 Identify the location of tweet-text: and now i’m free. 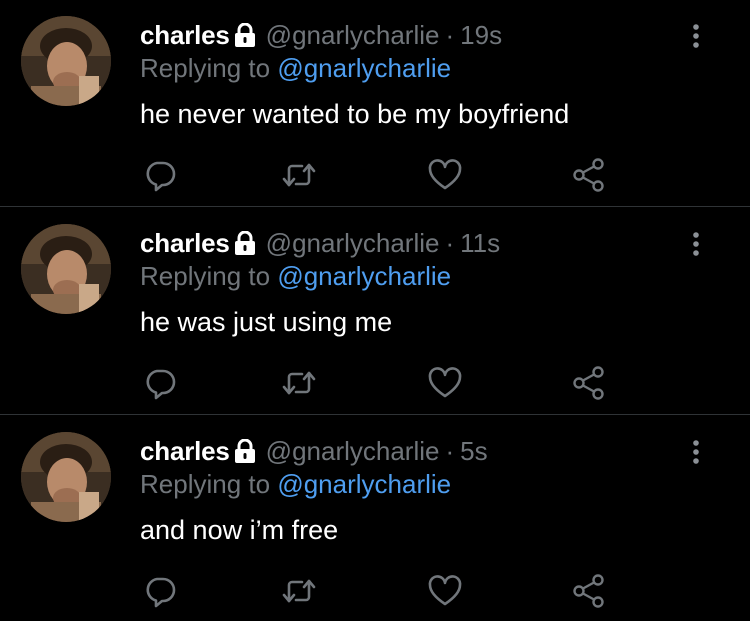
(239, 530).